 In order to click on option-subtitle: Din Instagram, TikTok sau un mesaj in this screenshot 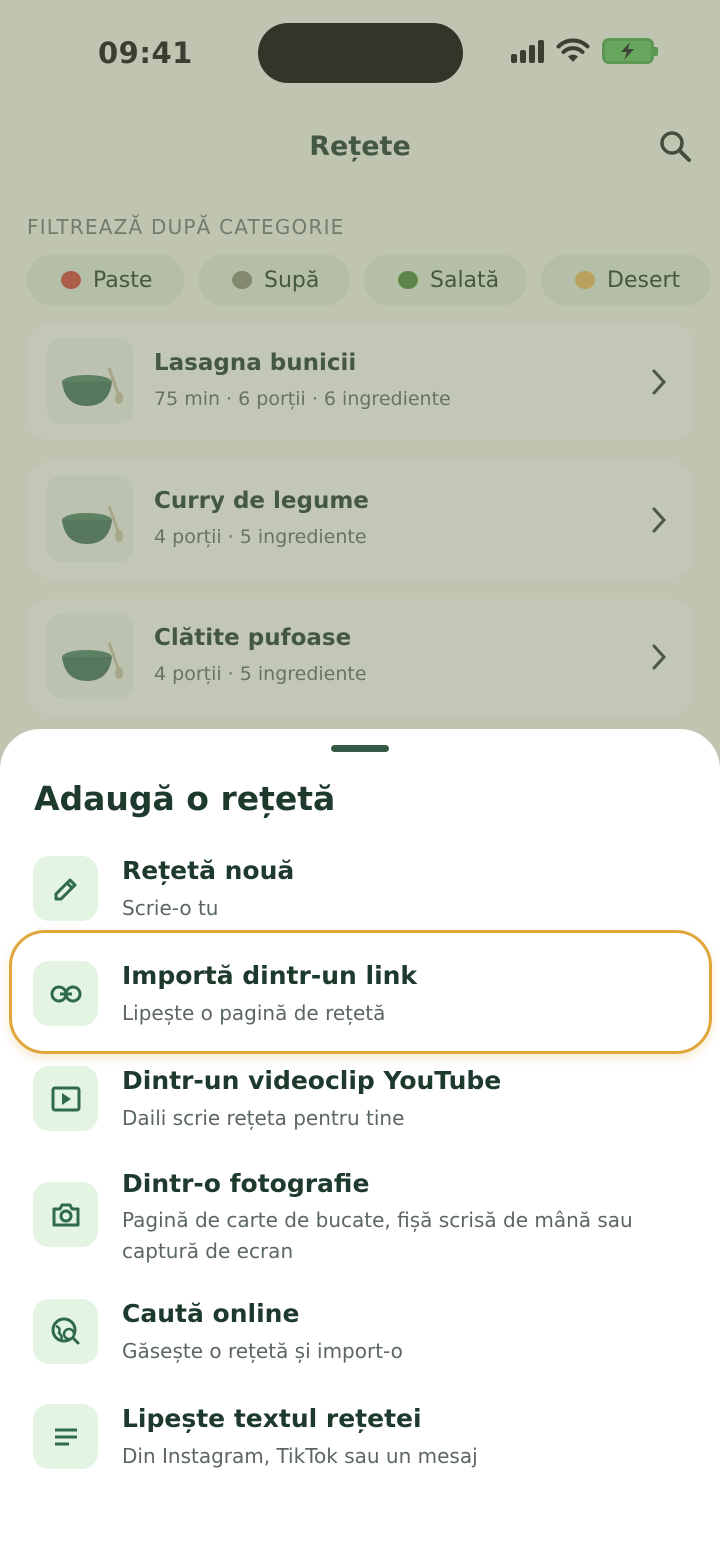, I will do `click(300, 1456)`.